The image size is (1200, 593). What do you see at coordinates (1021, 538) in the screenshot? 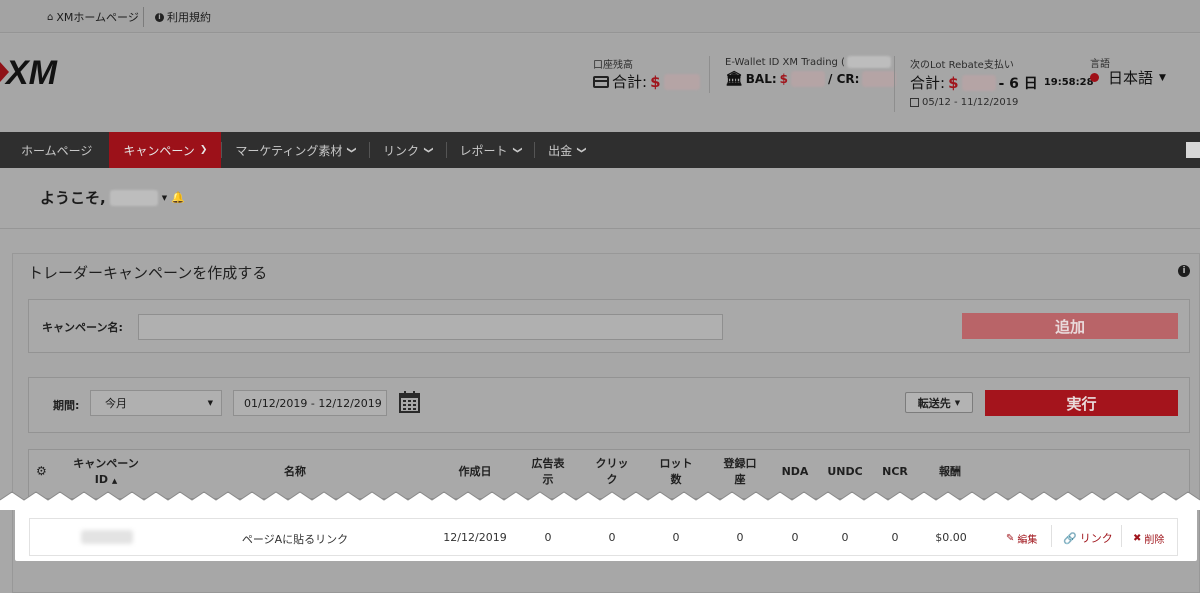
I see `edit-button: ✎ 編集` at bounding box center [1021, 538].